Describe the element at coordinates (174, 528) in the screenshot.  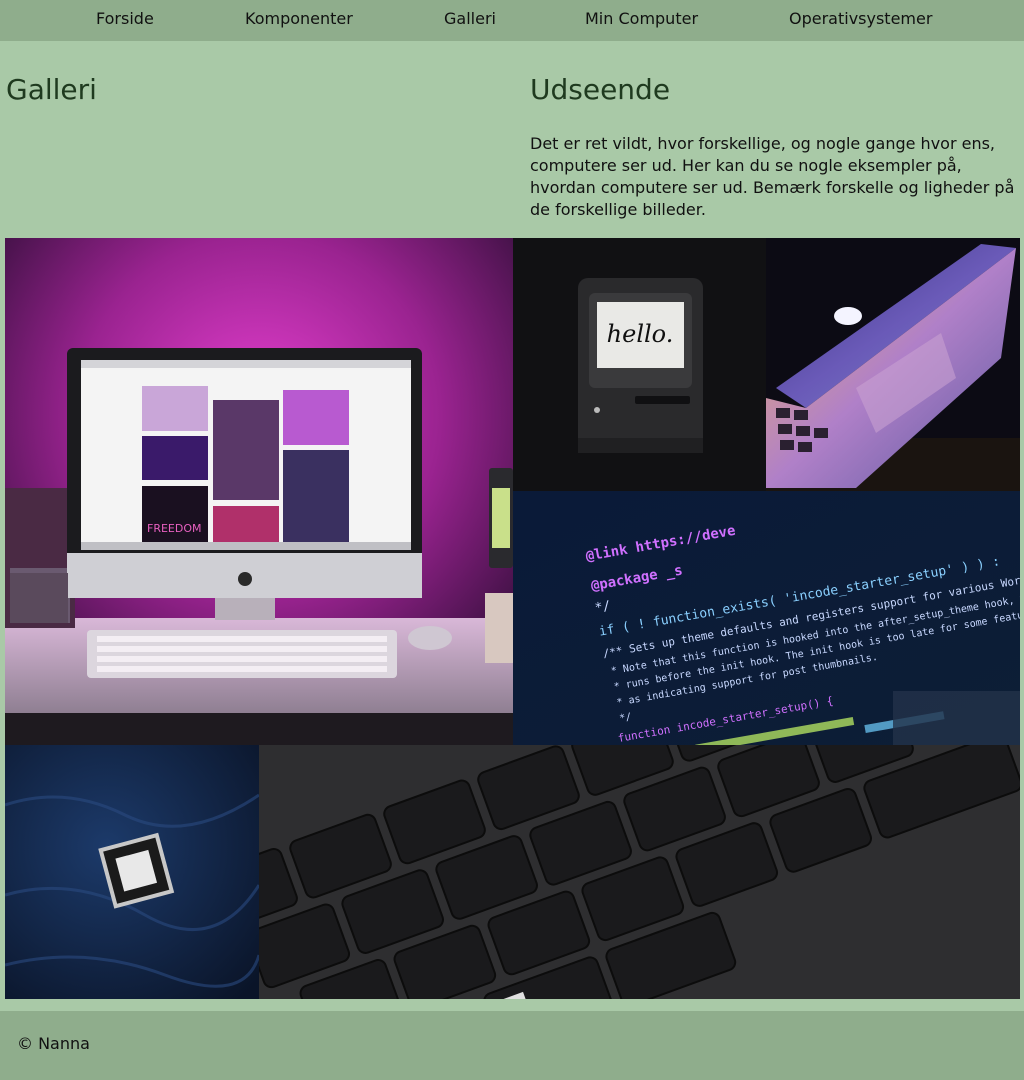
I see `freedom-text: FREEDOM` at that location.